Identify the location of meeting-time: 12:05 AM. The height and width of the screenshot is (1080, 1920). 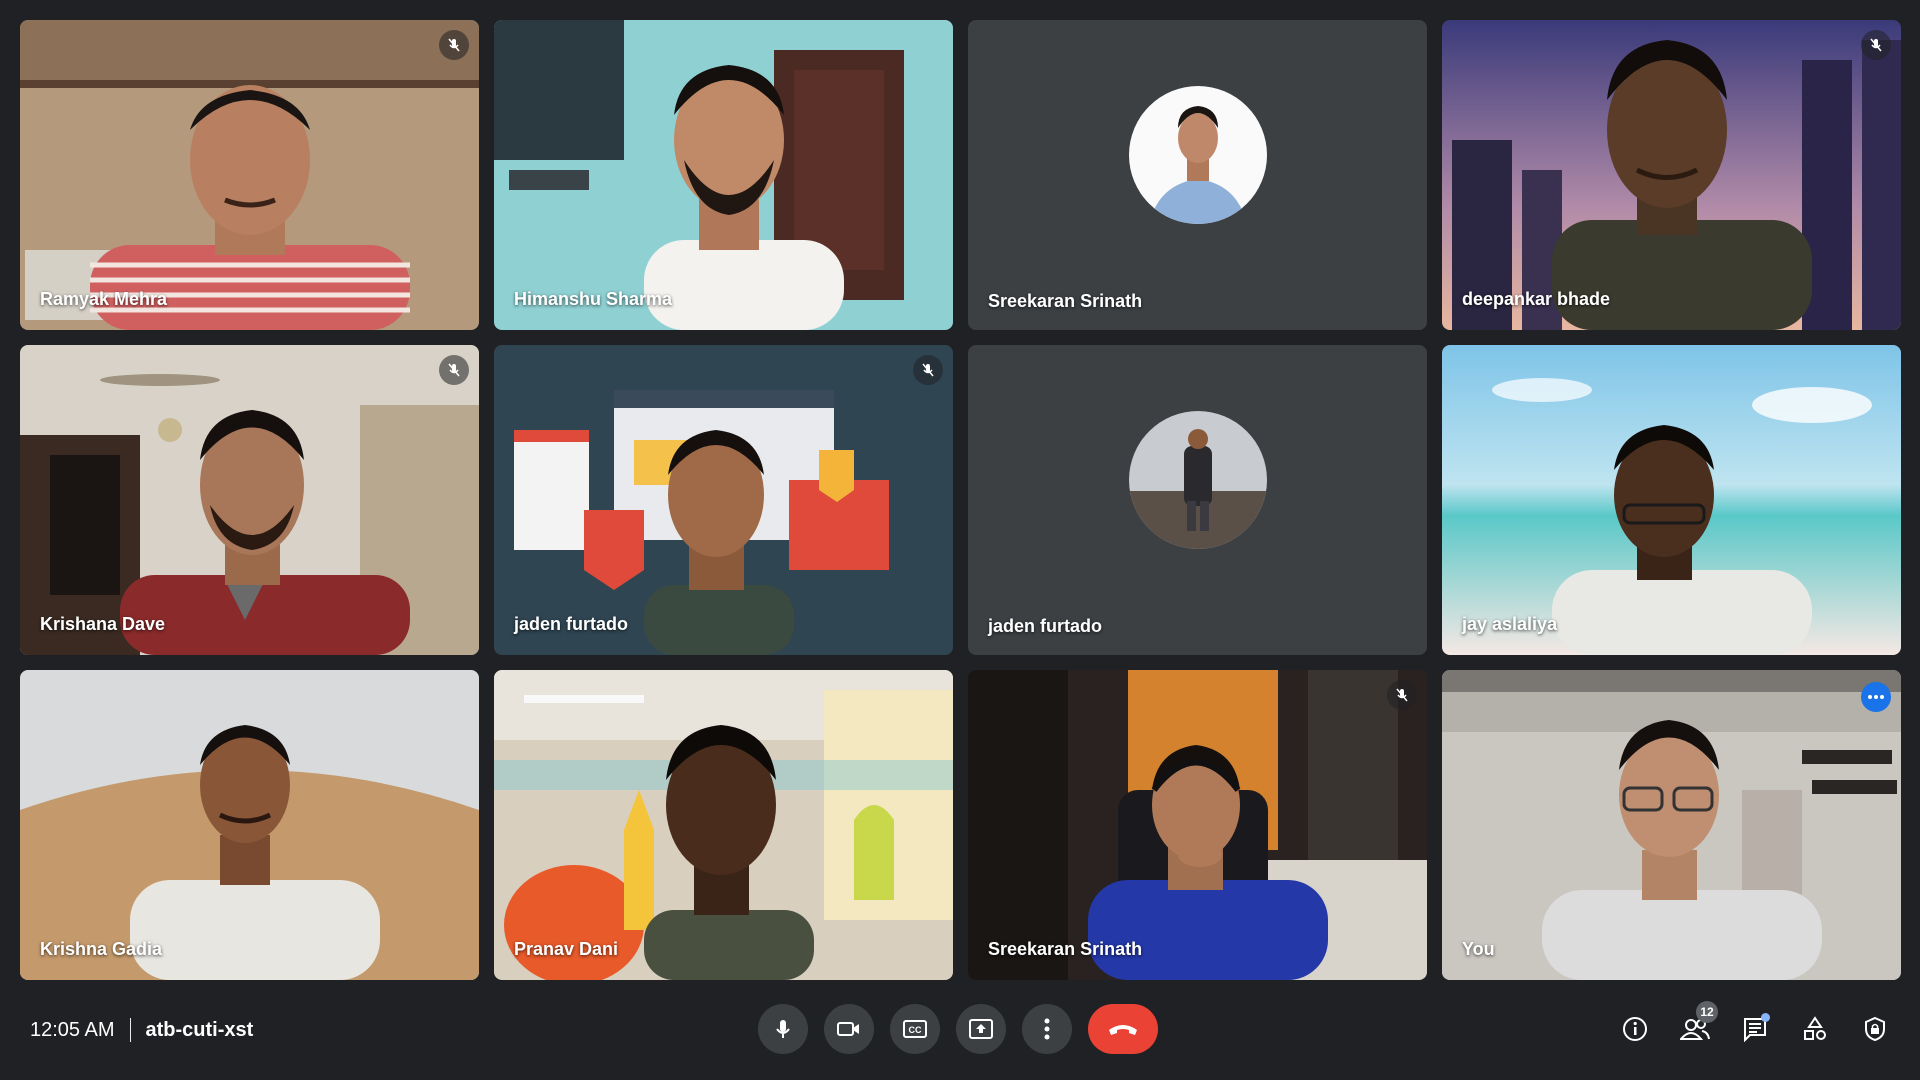
(72, 1029).